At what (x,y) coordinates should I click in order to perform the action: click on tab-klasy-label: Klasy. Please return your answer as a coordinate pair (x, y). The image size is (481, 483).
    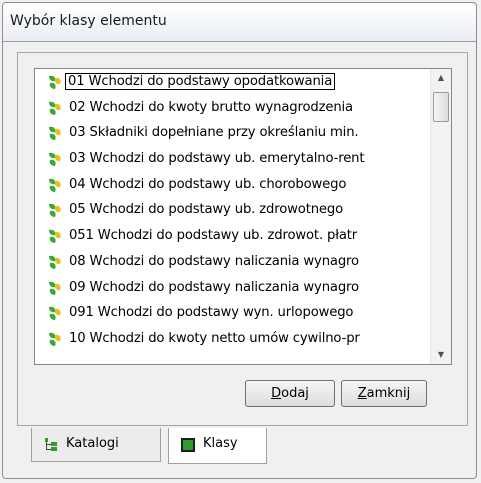
    Looking at the image, I should click on (220, 443).